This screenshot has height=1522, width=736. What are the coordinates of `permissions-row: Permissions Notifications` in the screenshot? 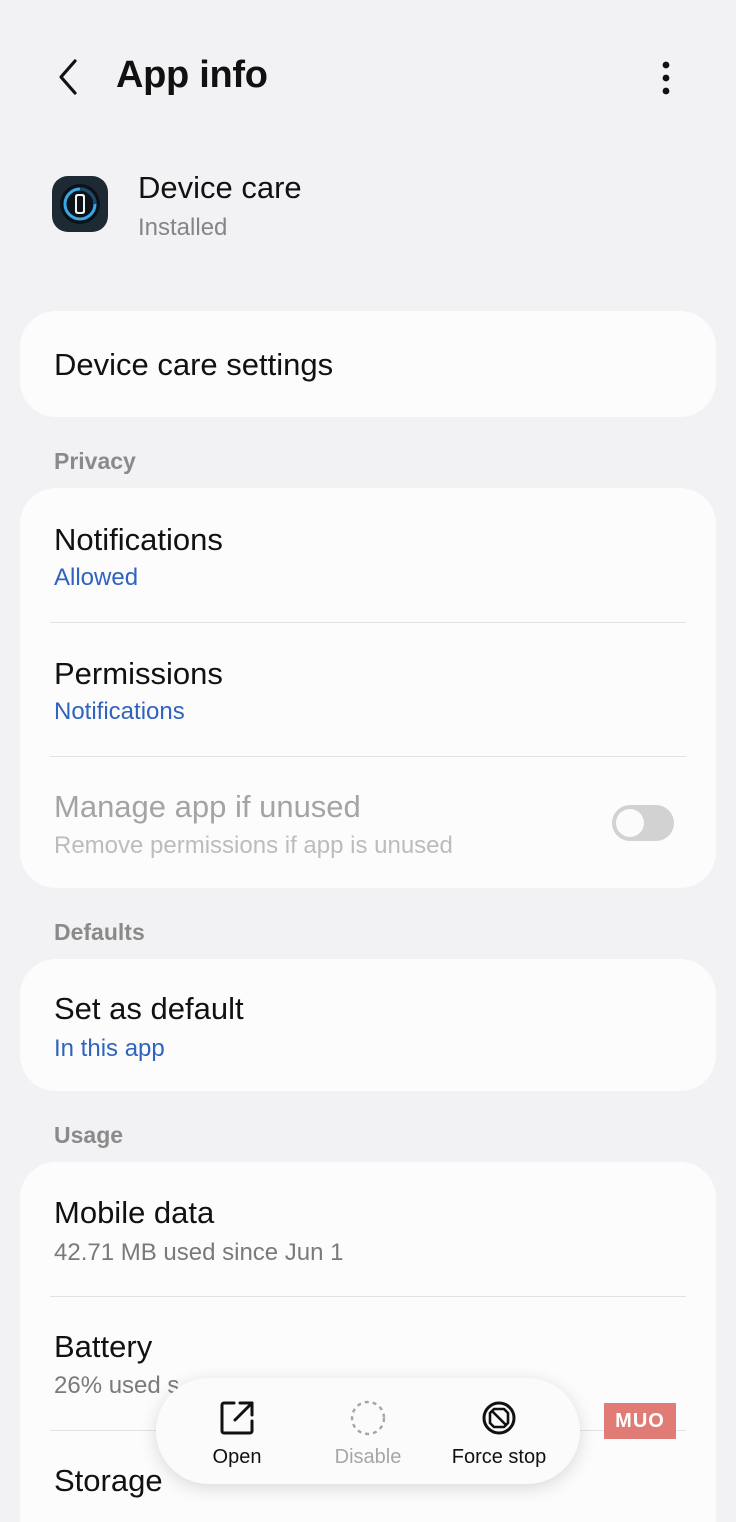 It's located at (368, 689).